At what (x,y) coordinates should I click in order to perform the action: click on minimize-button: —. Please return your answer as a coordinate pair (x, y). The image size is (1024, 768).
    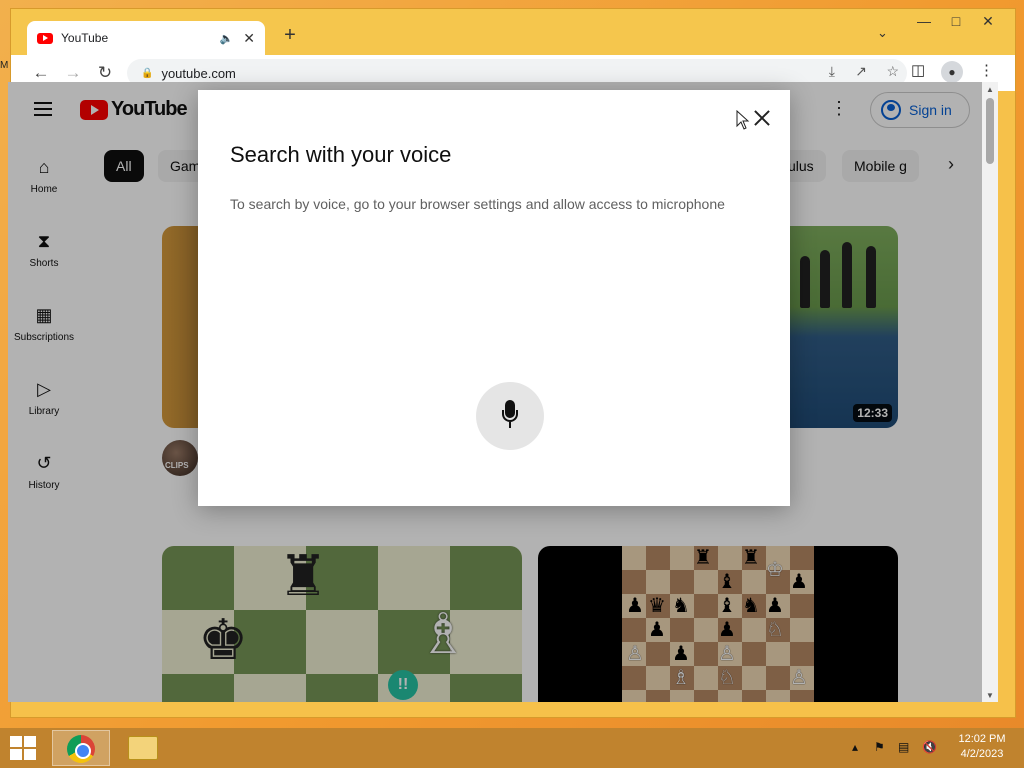
    Looking at the image, I should click on (924, 21).